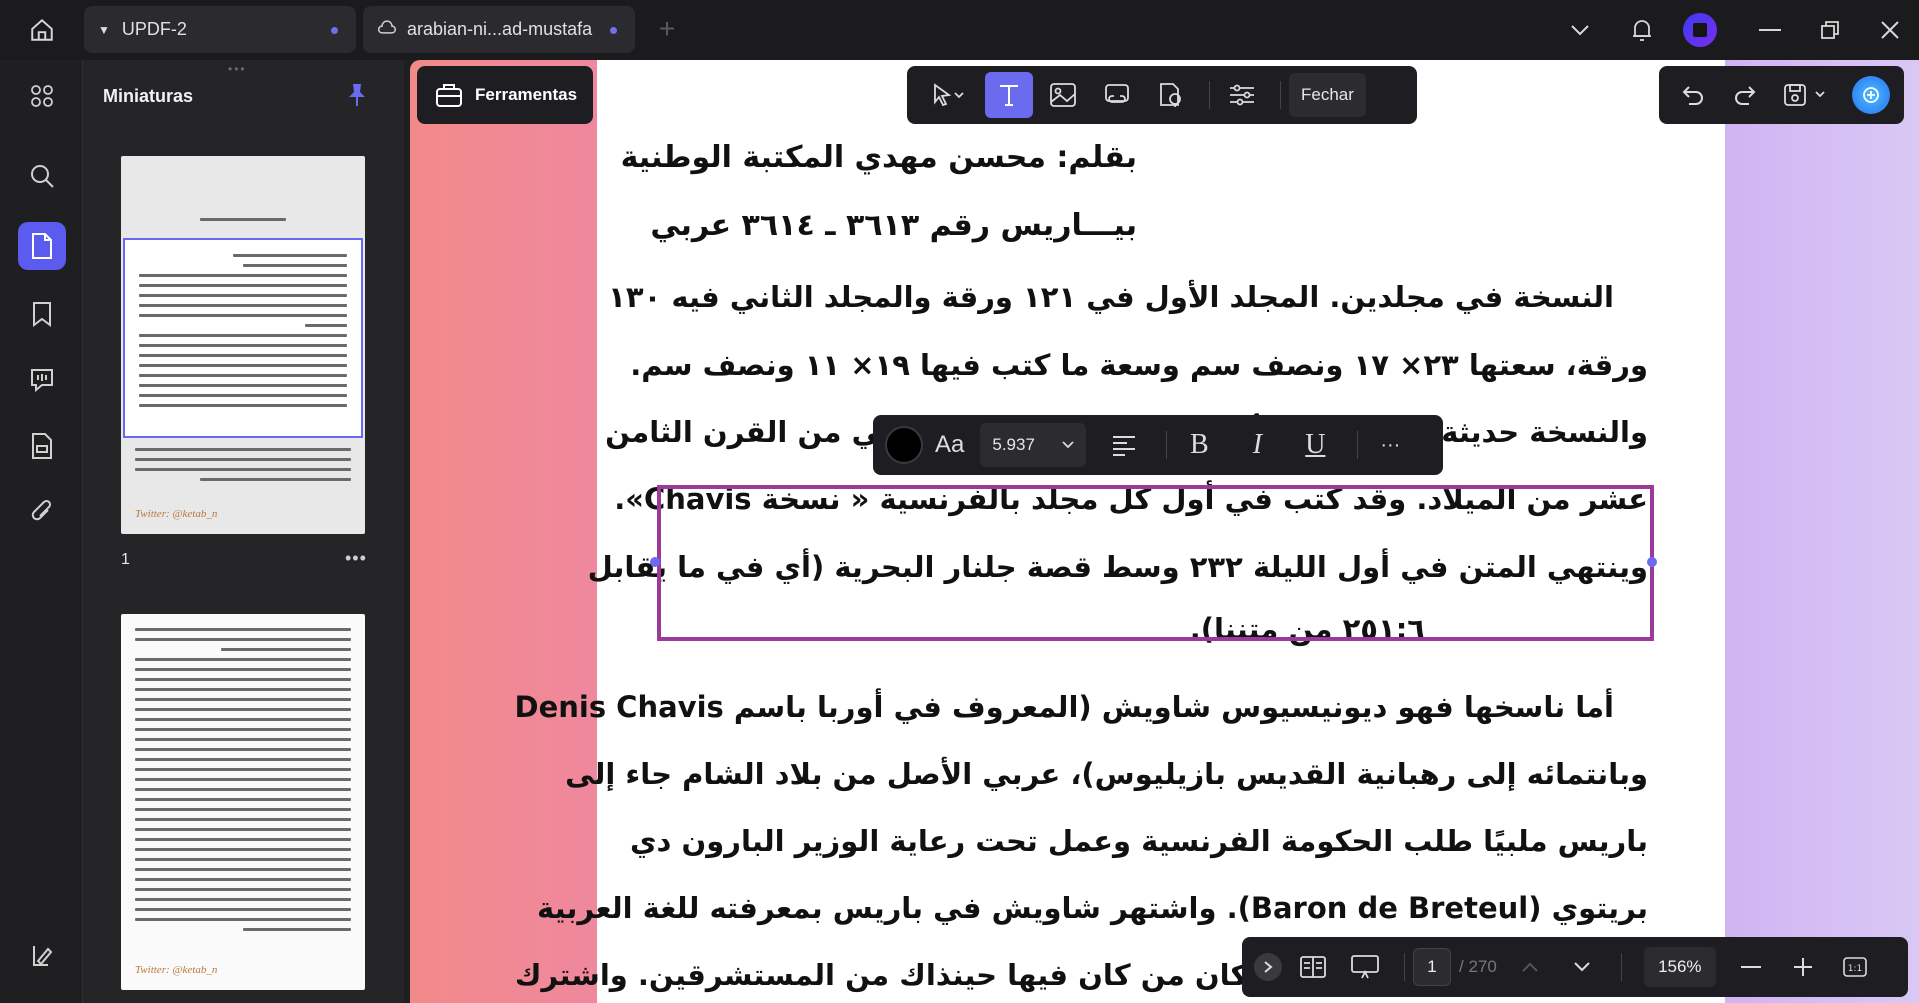 The width and height of the screenshot is (1919, 1003). I want to click on restore-button, so click(1830, 30).